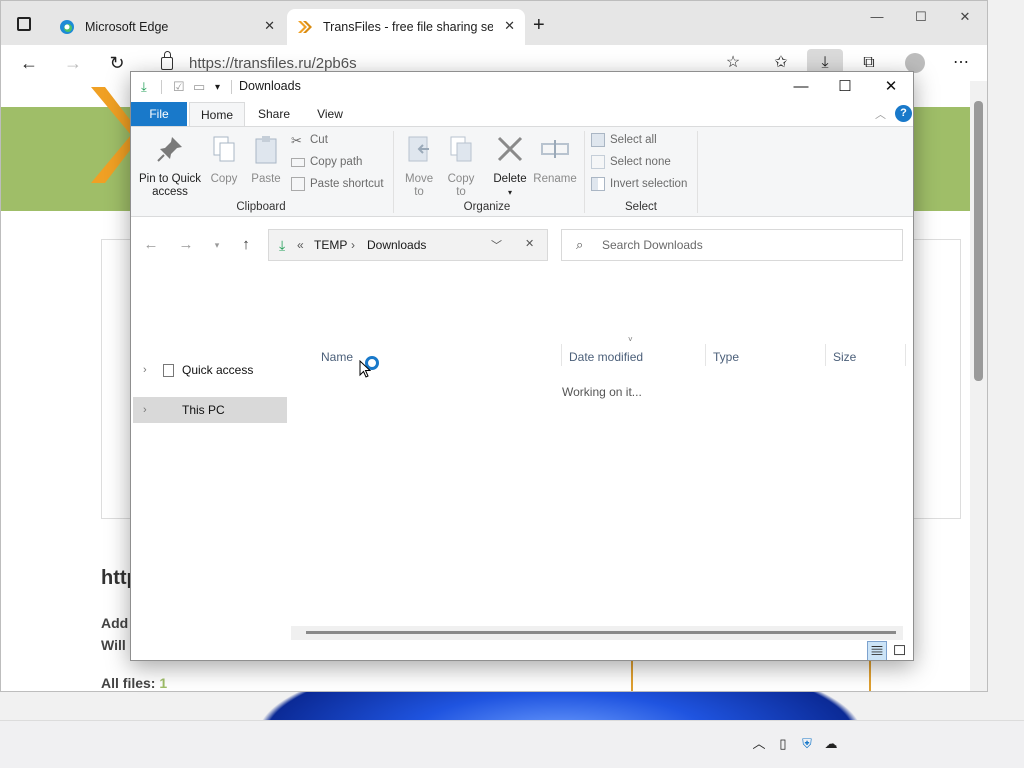 The width and height of the screenshot is (1024, 768). Describe the element at coordinates (732, 245) in the screenshot. I see `search-downloads-input: ⌕ Search Downloads` at that location.